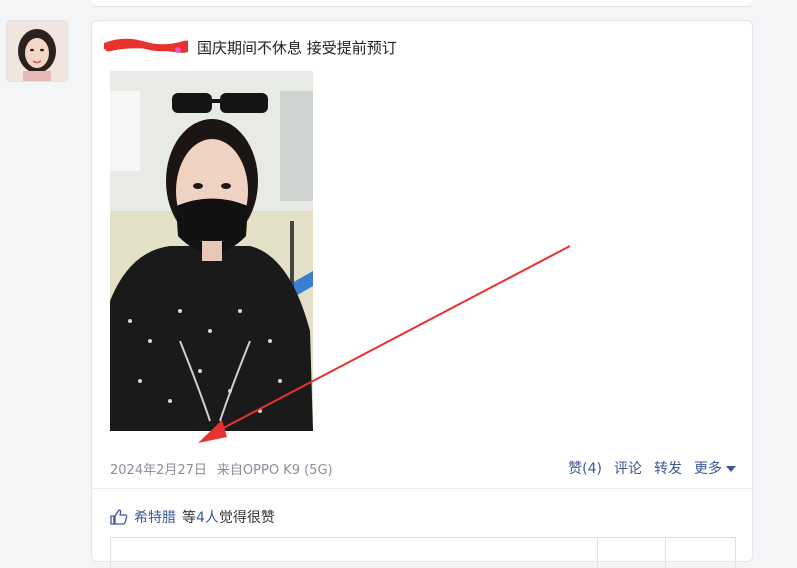 The width and height of the screenshot is (797, 568). I want to click on thumbs-up-icon, so click(119, 517).